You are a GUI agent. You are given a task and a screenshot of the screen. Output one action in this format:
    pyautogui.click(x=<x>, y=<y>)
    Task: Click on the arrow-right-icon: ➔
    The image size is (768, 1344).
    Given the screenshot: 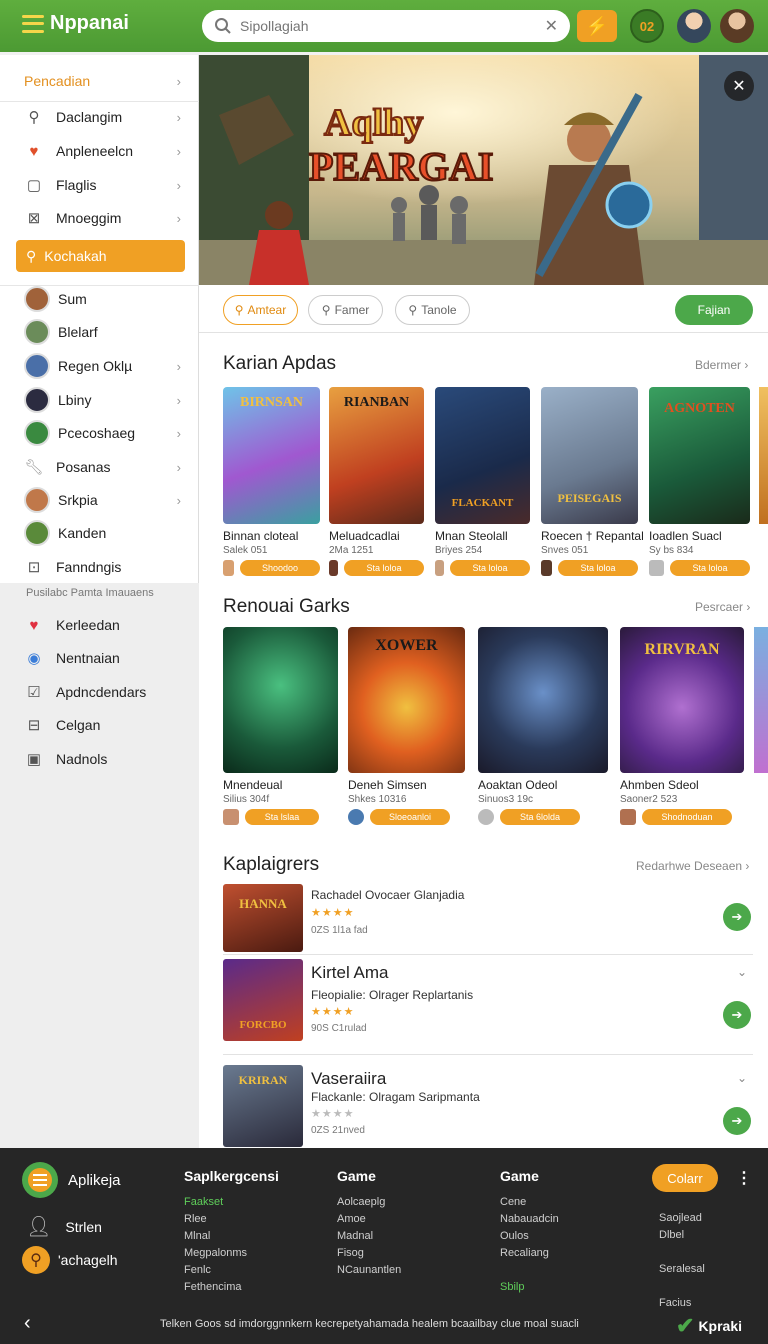 What is the action you would take?
    pyautogui.click(x=737, y=1120)
    